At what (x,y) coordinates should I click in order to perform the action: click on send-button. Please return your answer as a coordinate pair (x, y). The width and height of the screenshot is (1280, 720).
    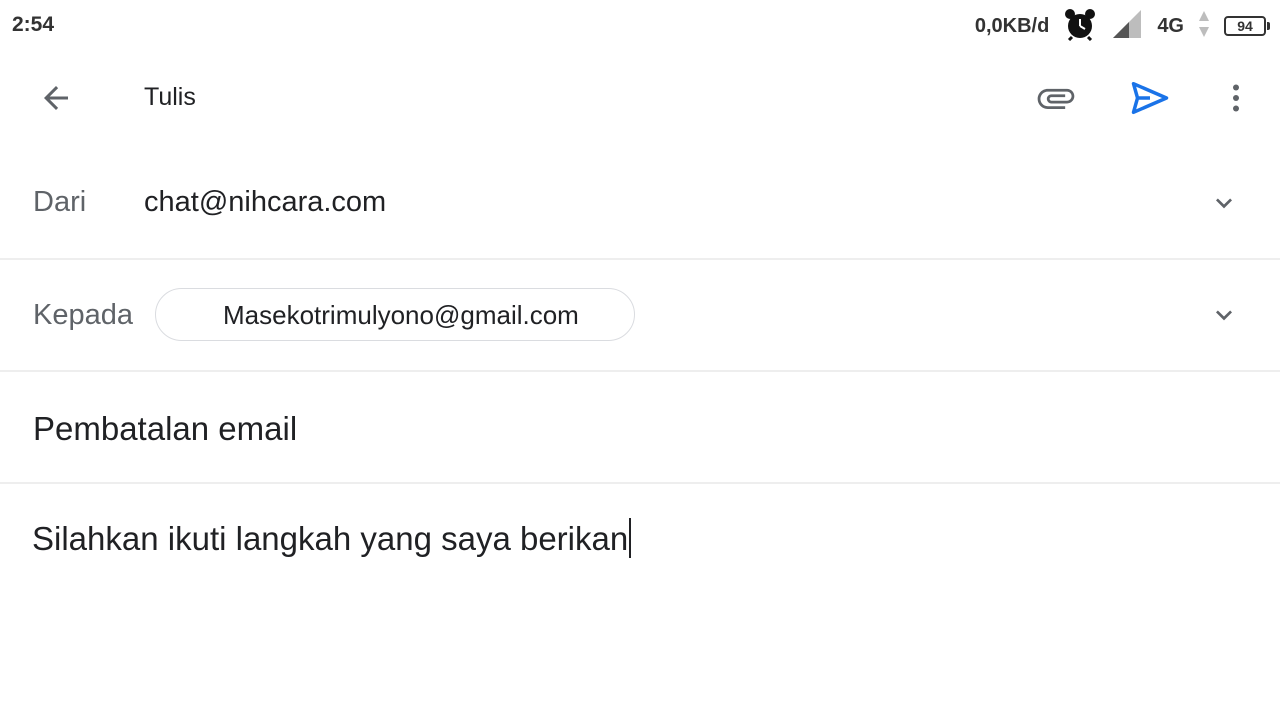
    Looking at the image, I should click on (1150, 98).